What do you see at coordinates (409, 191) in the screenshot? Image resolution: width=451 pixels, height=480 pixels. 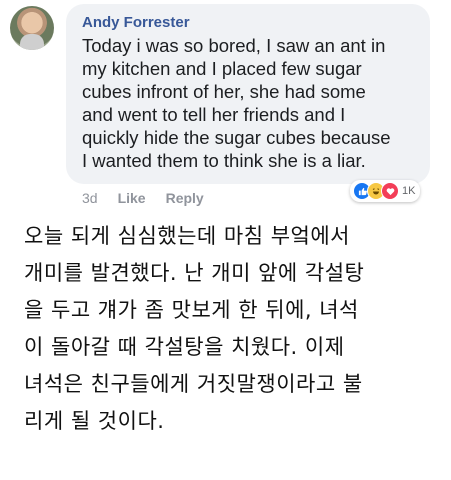 I see `reaction-count: 1K` at bounding box center [409, 191].